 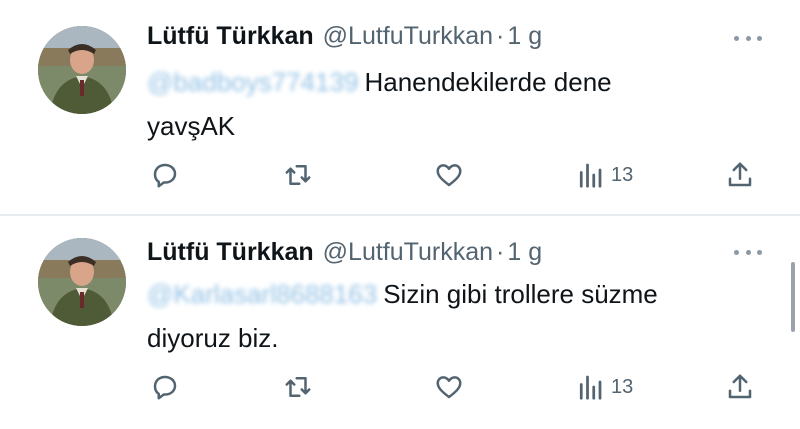 What do you see at coordinates (488, 82) in the screenshot?
I see `tweet-text-line1: Hanendekilerde dene` at bounding box center [488, 82].